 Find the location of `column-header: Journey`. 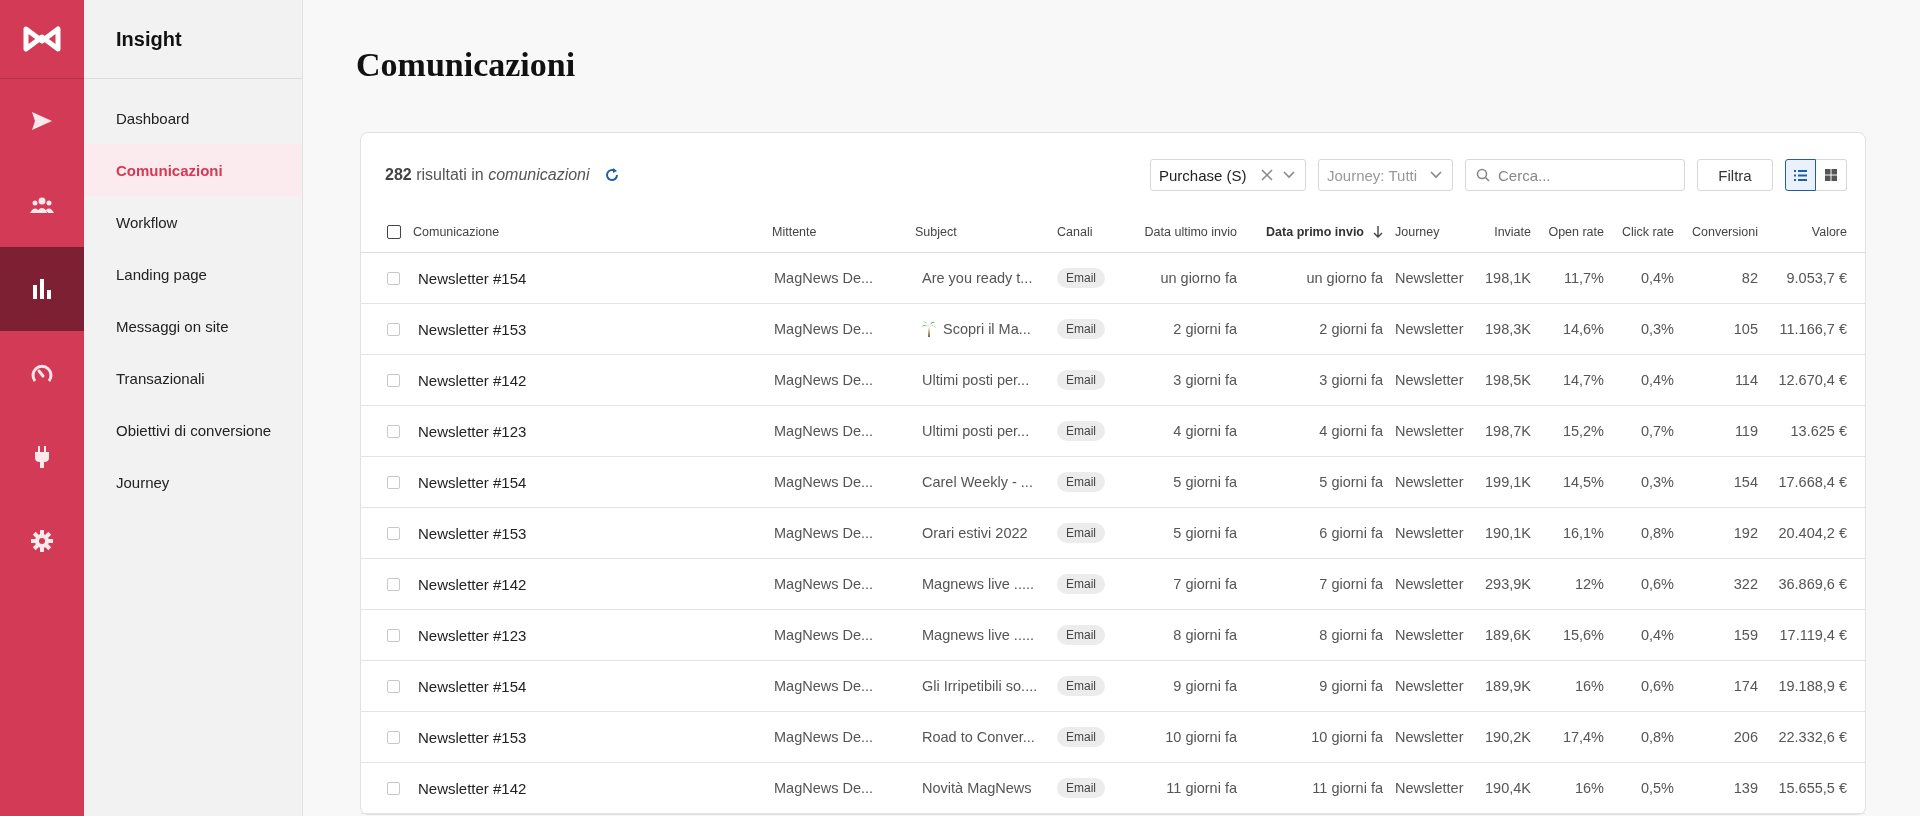

column-header: Journey is located at coordinates (1417, 232).